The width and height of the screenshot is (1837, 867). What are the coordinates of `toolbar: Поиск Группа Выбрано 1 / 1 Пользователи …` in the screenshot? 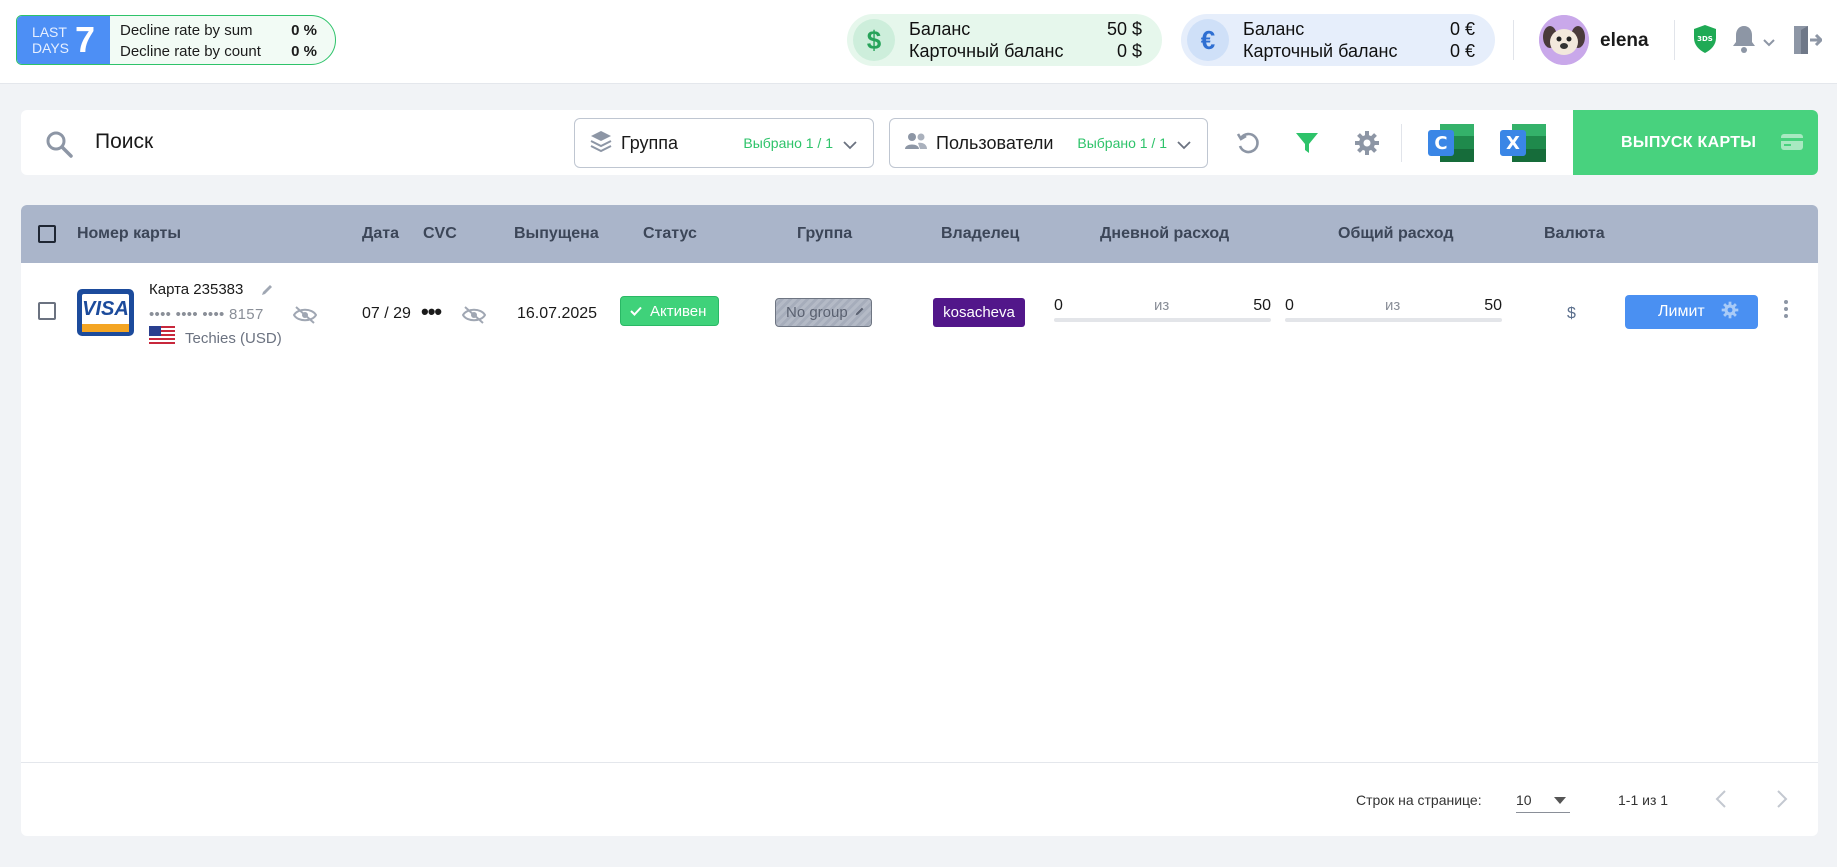 It's located at (919, 142).